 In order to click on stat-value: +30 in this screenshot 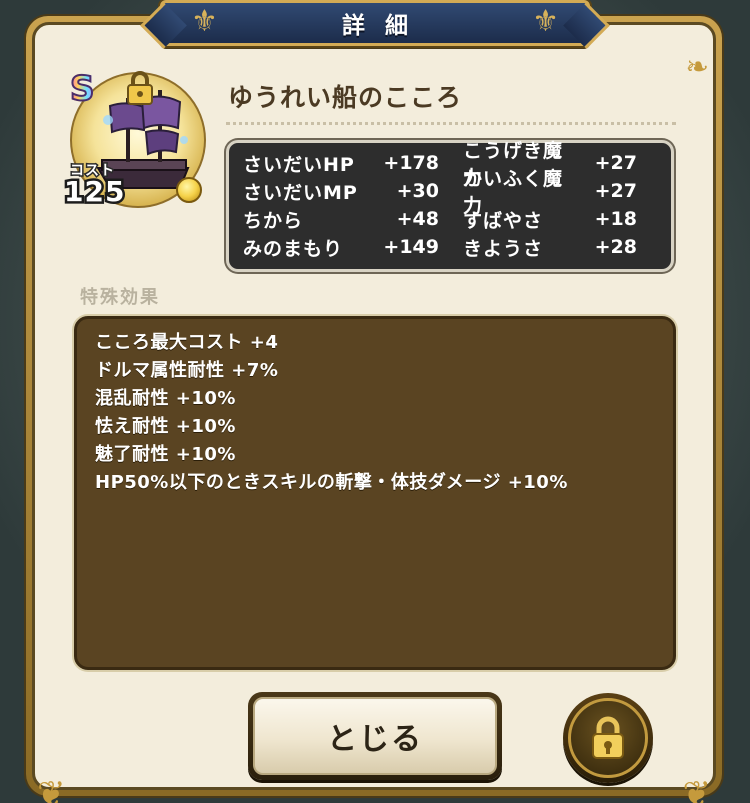, I will do `click(417, 191)`.